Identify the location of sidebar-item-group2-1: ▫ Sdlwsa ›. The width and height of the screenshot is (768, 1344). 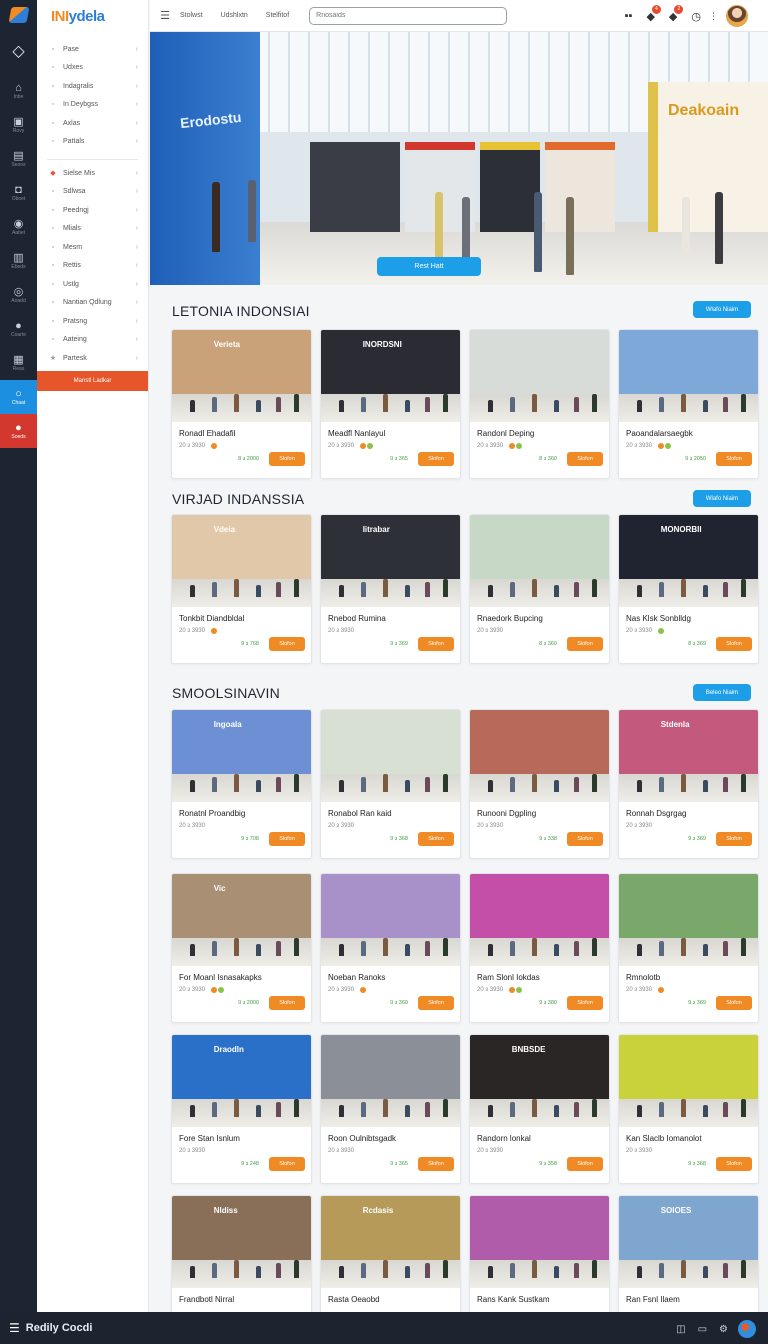
(92, 192).